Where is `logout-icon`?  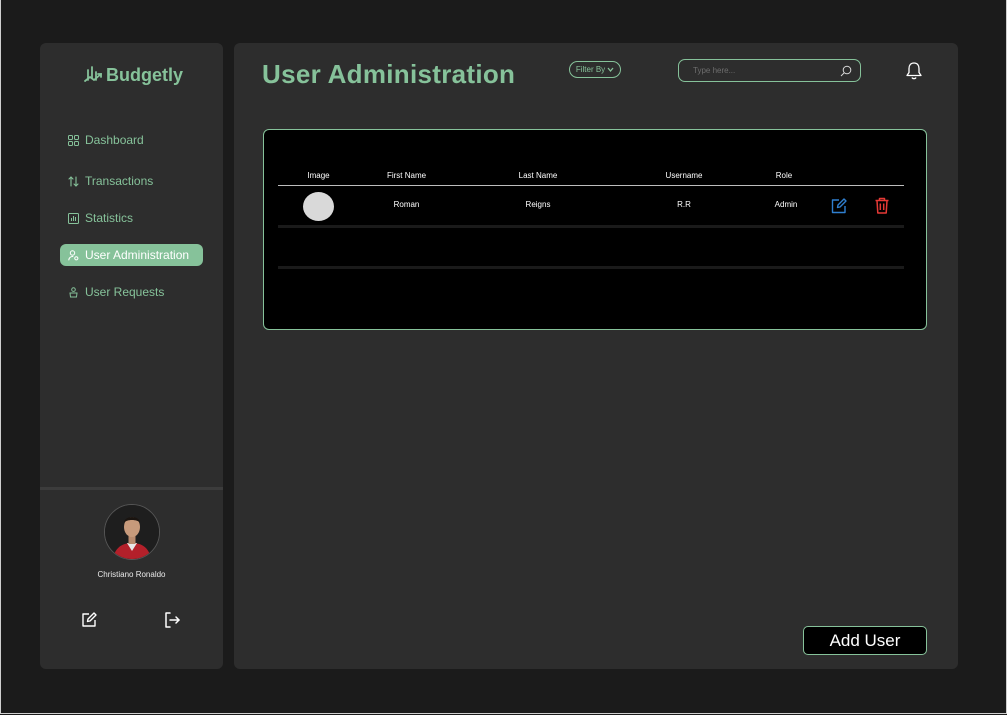
logout-icon is located at coordinates (172, 620).